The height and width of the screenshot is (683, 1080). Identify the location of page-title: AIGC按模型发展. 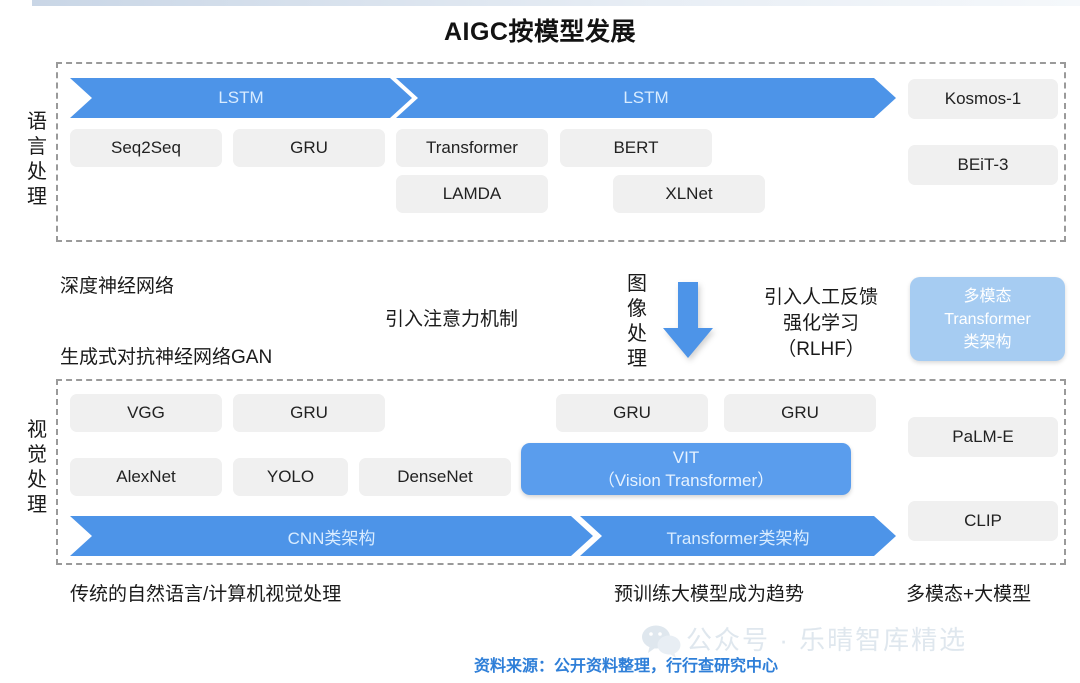
(539, 32).